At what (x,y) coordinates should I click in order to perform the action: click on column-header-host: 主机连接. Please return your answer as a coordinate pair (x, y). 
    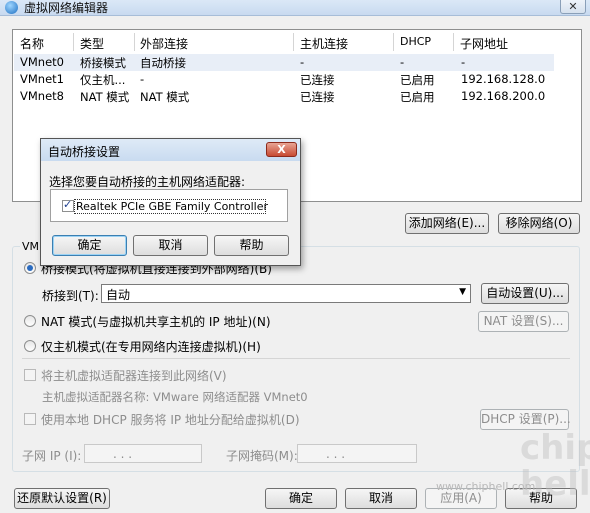
    Looking at the image, I should click on (324, 43).